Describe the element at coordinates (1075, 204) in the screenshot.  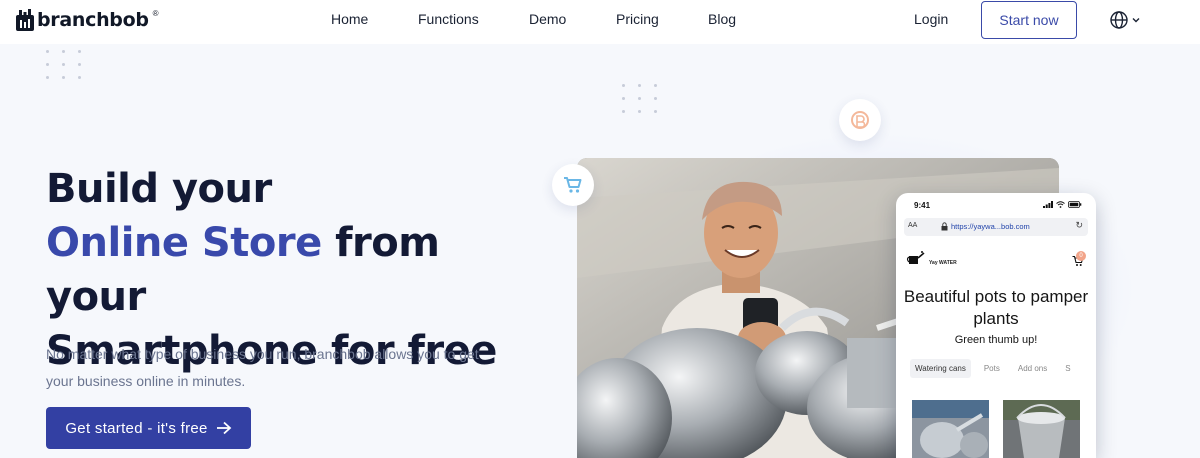
I see `battery-icon` at that location.